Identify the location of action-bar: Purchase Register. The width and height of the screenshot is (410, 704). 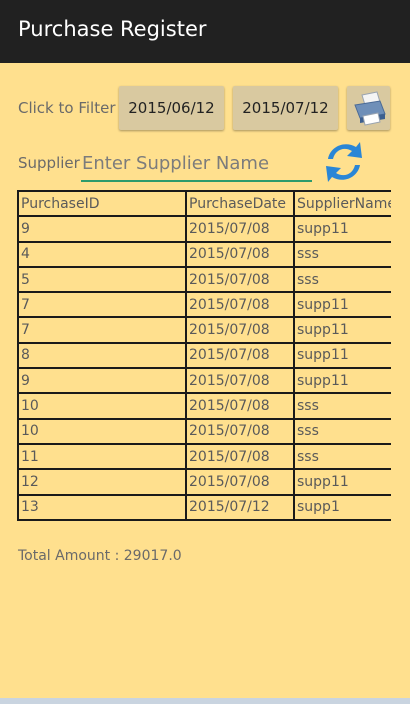
(205, 31).